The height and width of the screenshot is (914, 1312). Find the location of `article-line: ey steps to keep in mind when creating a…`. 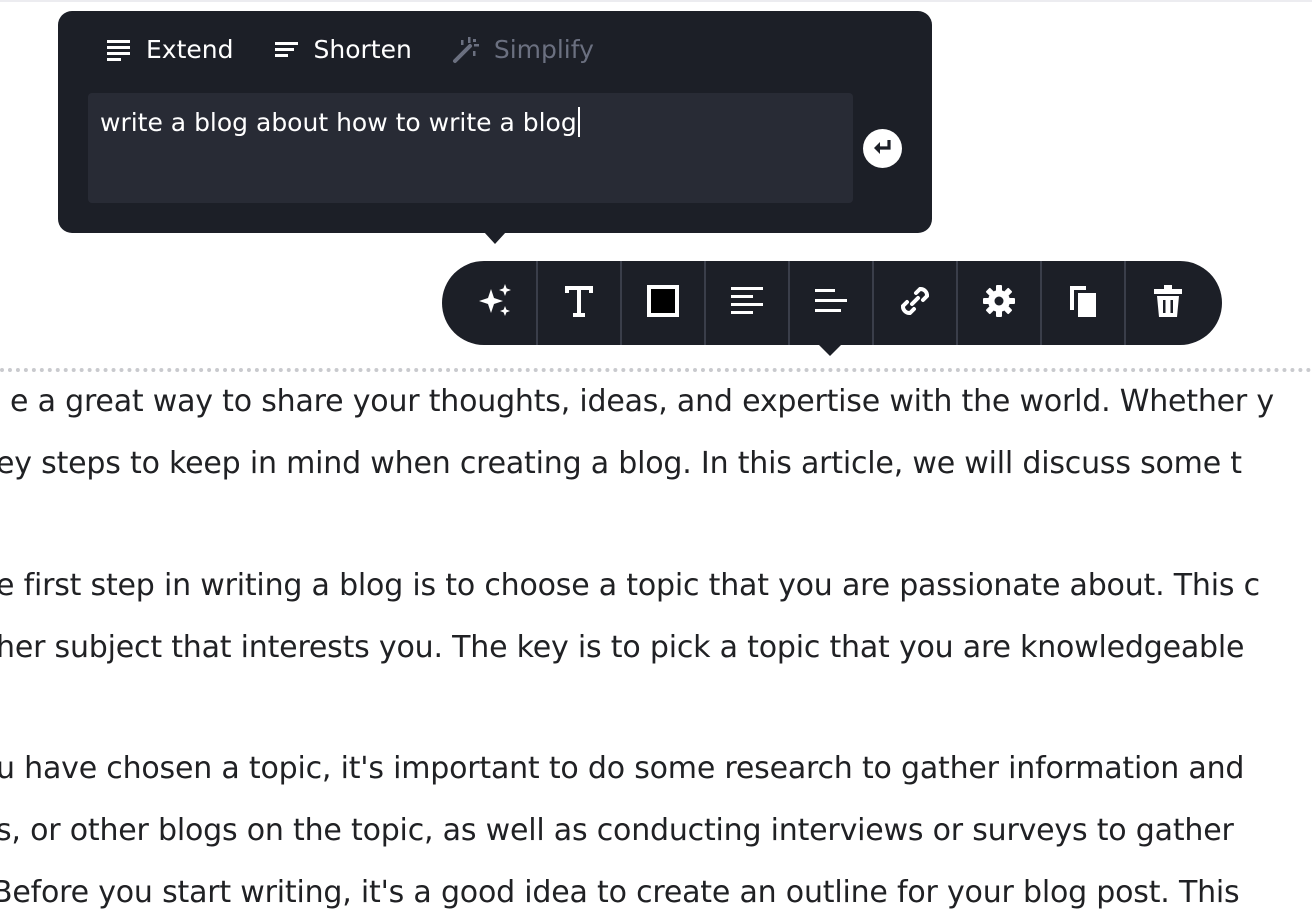

article-line: ey steps to keep in mind when creating a… is located at coordinates (621, 463).